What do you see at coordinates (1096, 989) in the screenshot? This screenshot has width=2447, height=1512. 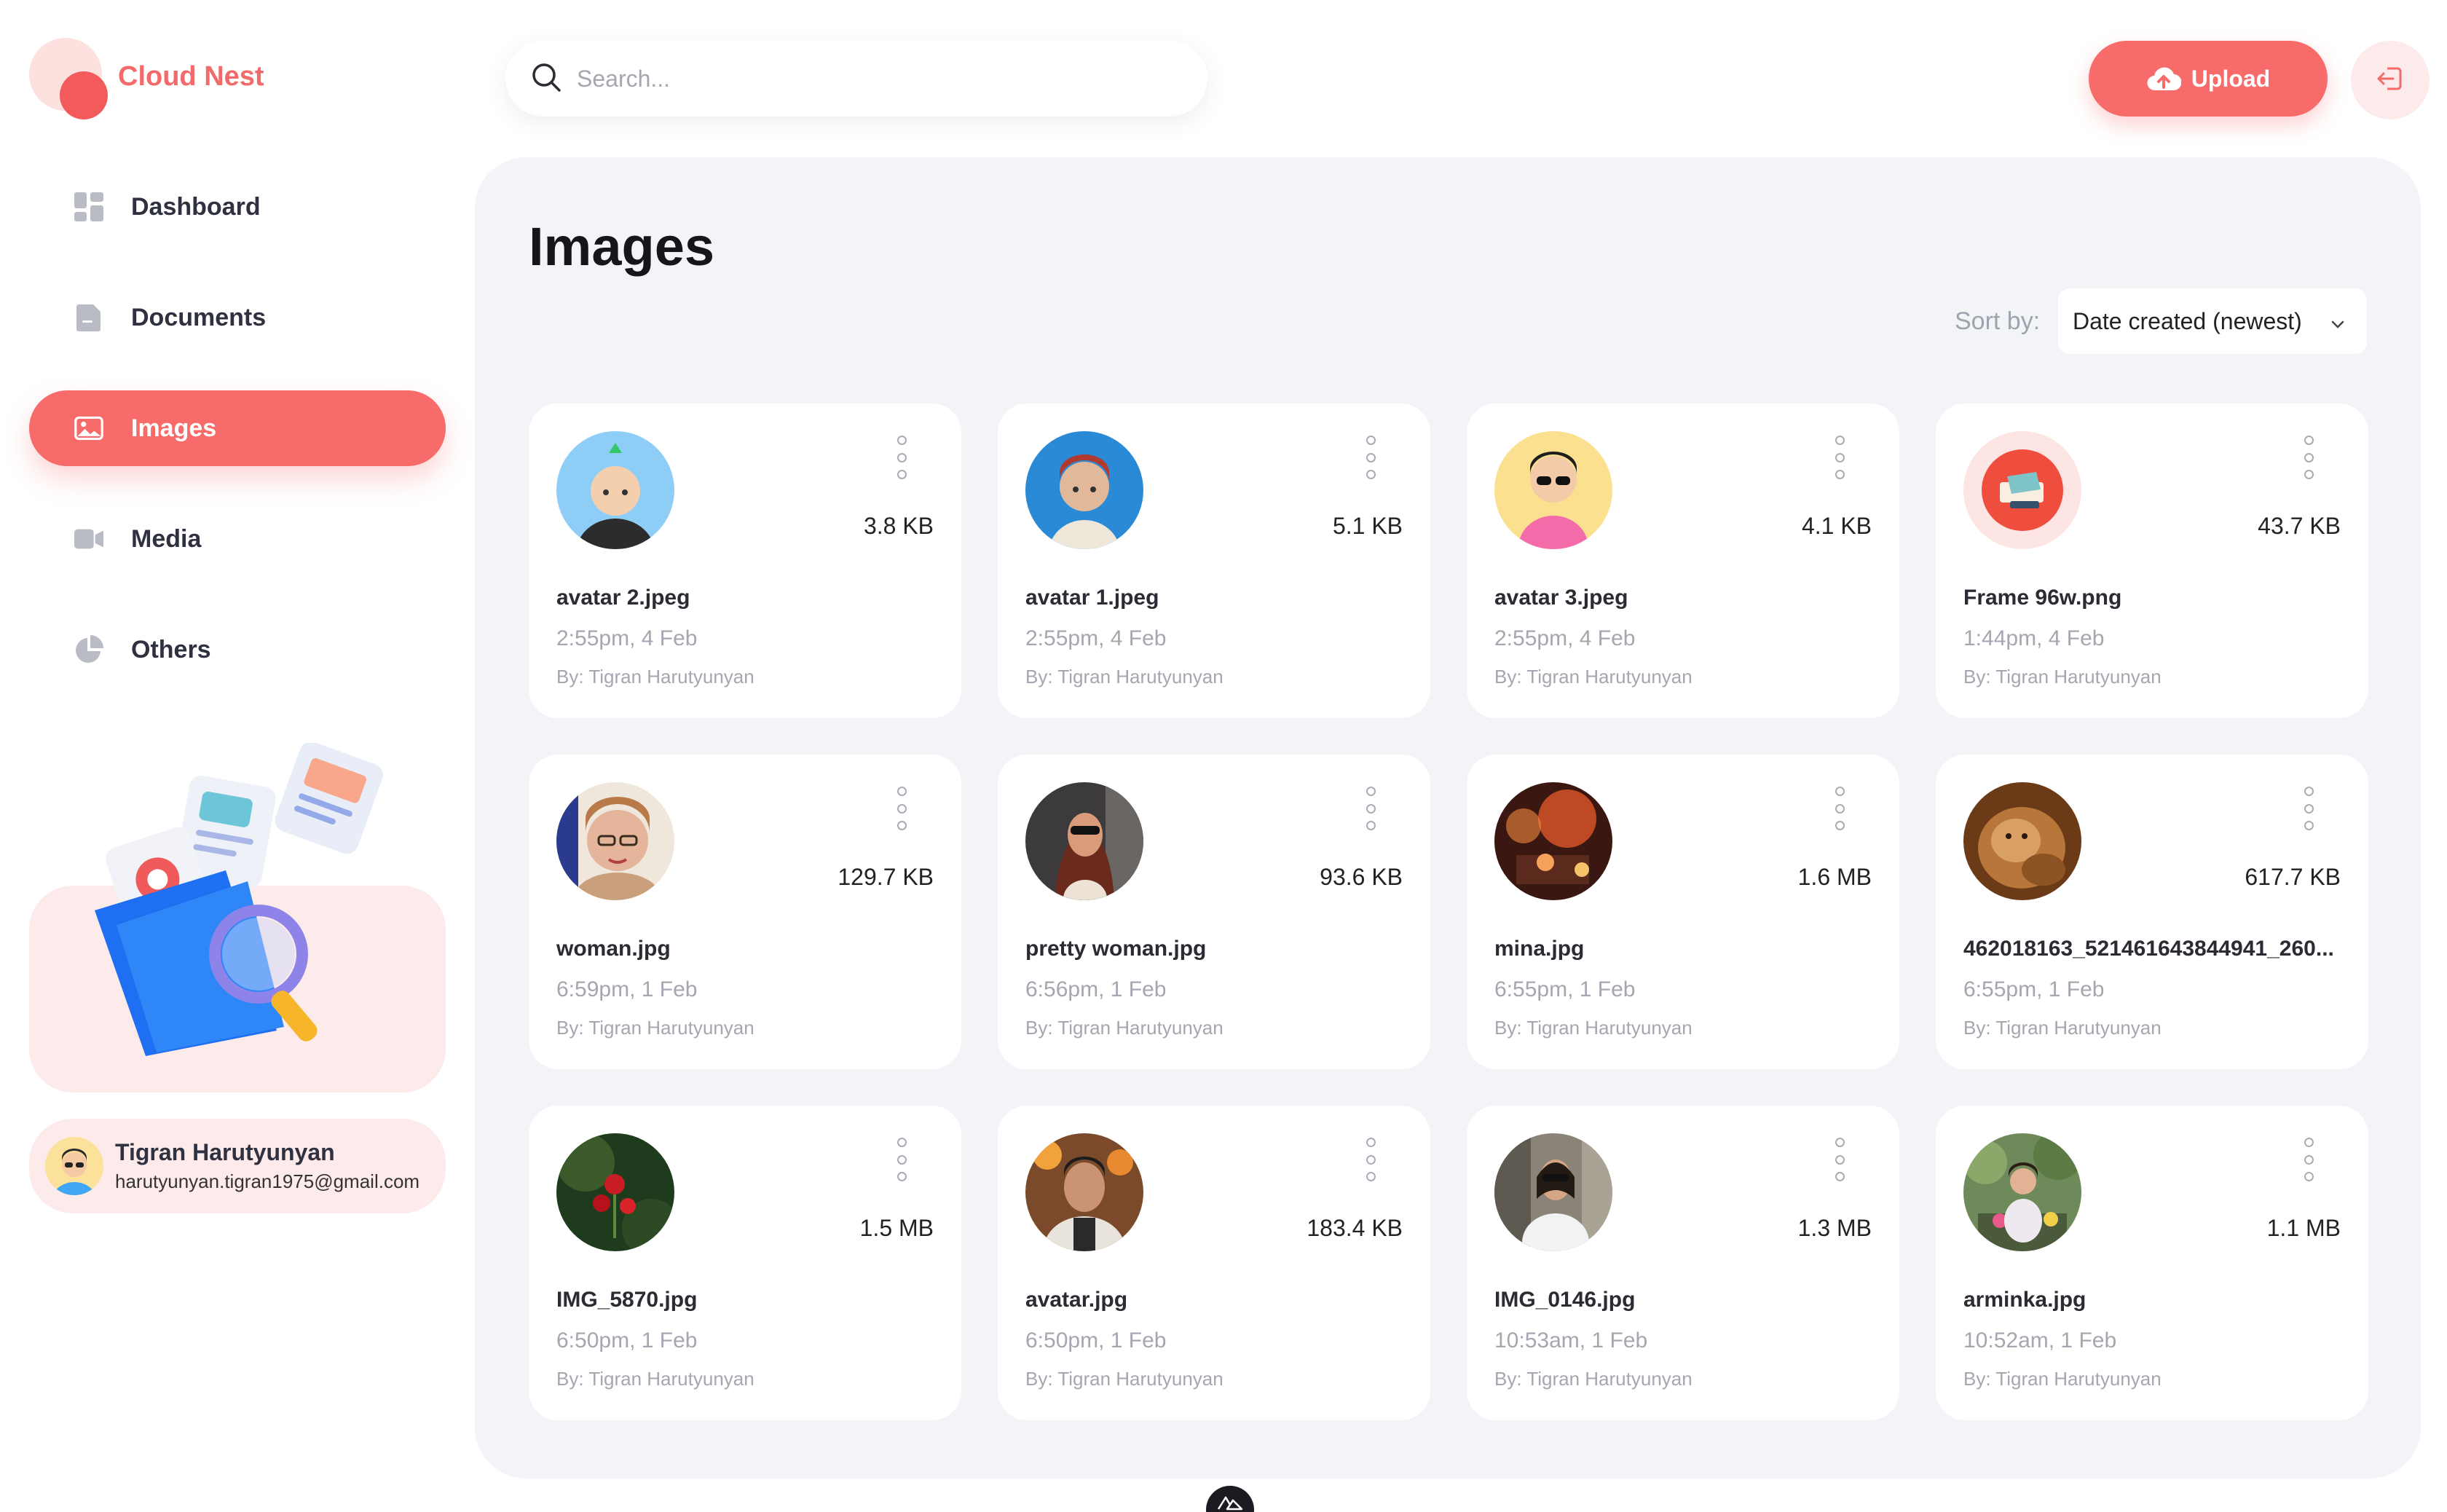 I see `file-date: 6:56pm, 1 Feb` at bounding box center [1096, 989].